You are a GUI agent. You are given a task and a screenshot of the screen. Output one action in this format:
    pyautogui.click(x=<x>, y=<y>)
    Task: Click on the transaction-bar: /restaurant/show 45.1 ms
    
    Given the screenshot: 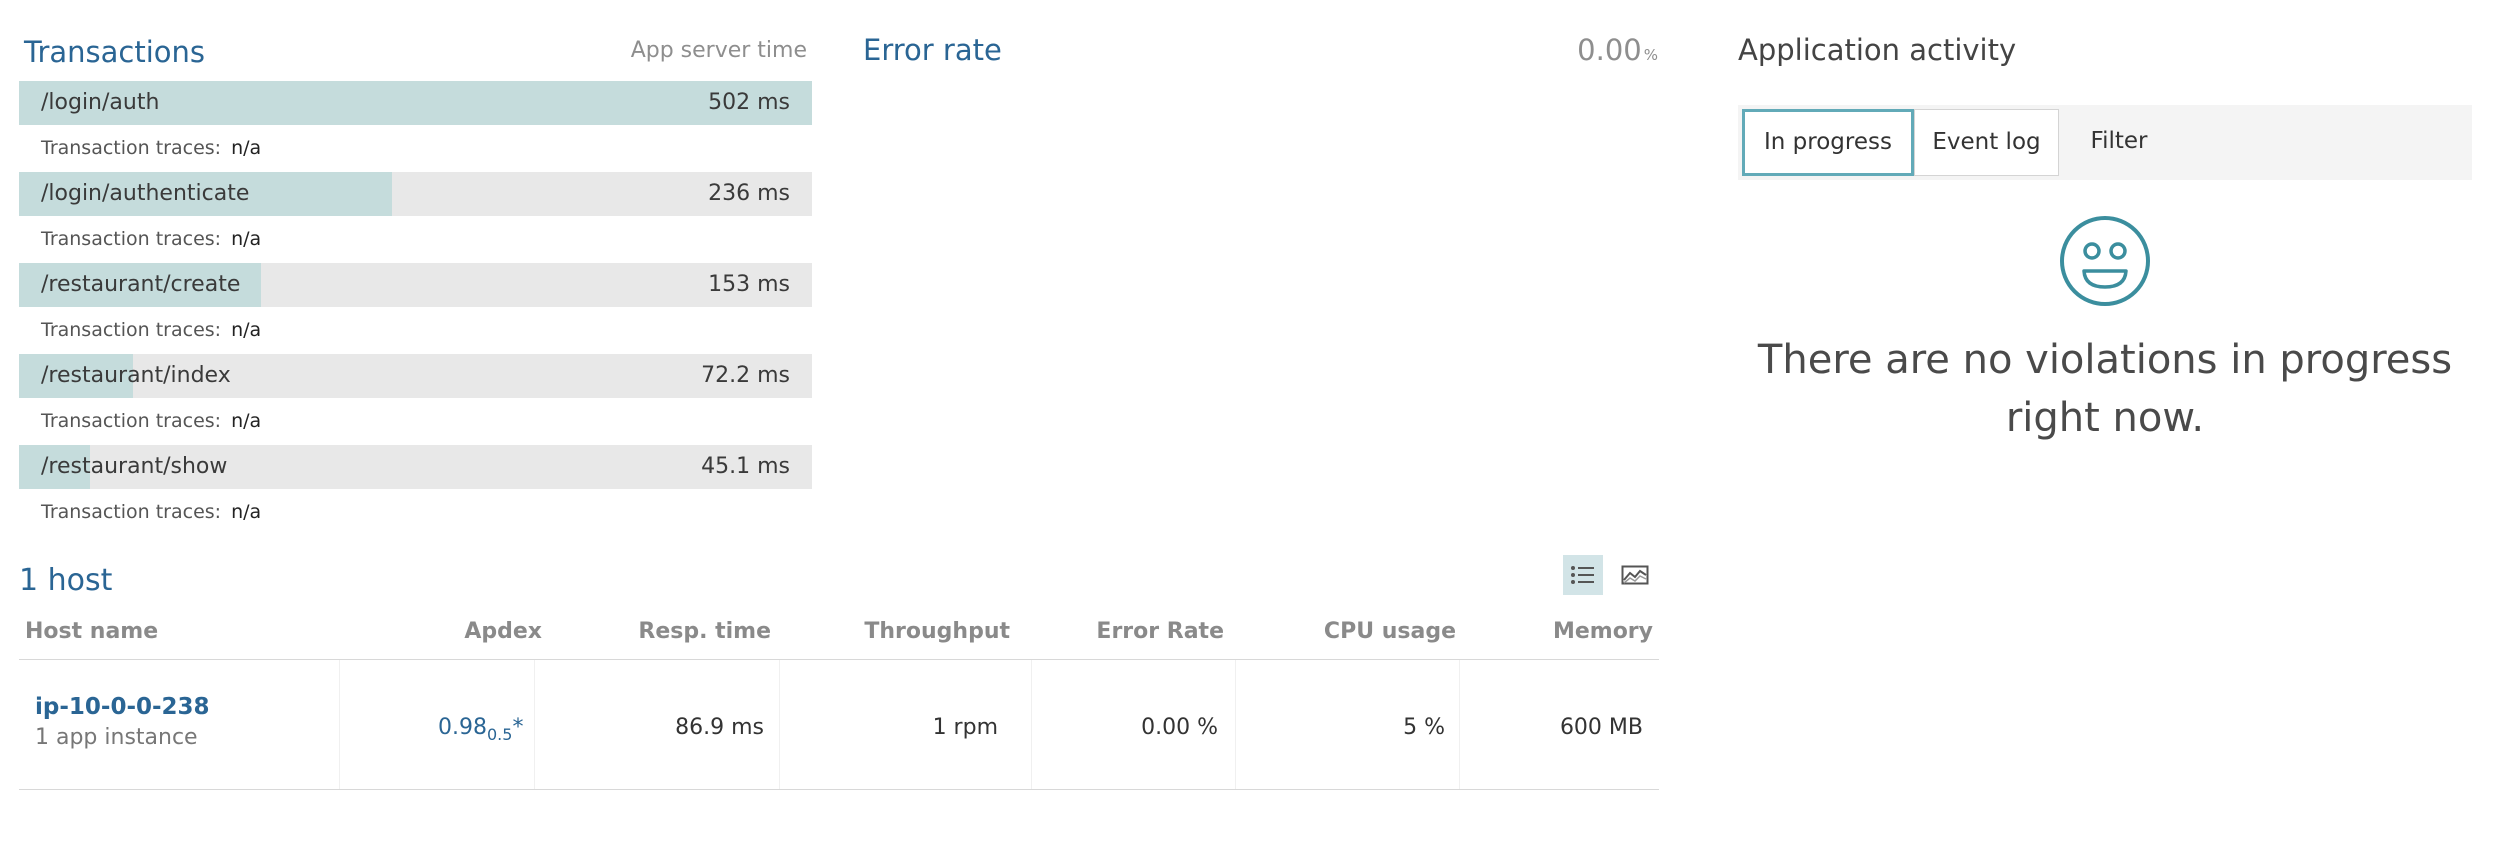 What is the action you would take?
    pyautogui.click(x=415, y=467)
    